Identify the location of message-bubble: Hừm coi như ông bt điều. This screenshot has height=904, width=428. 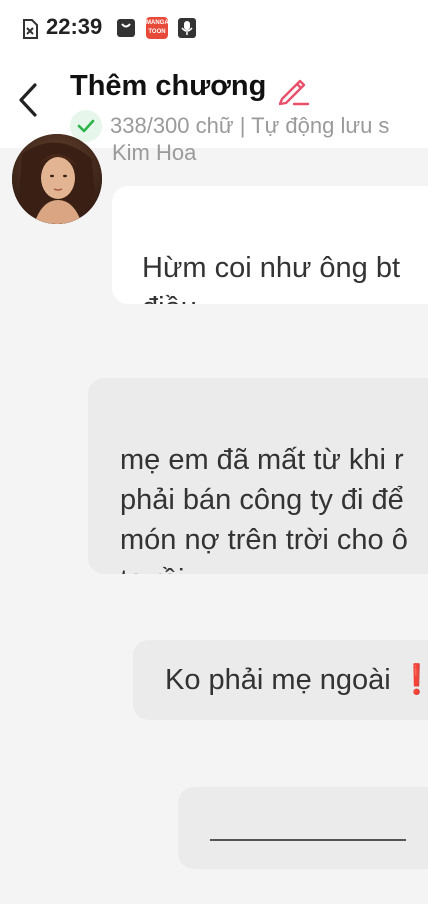
(270, 245).